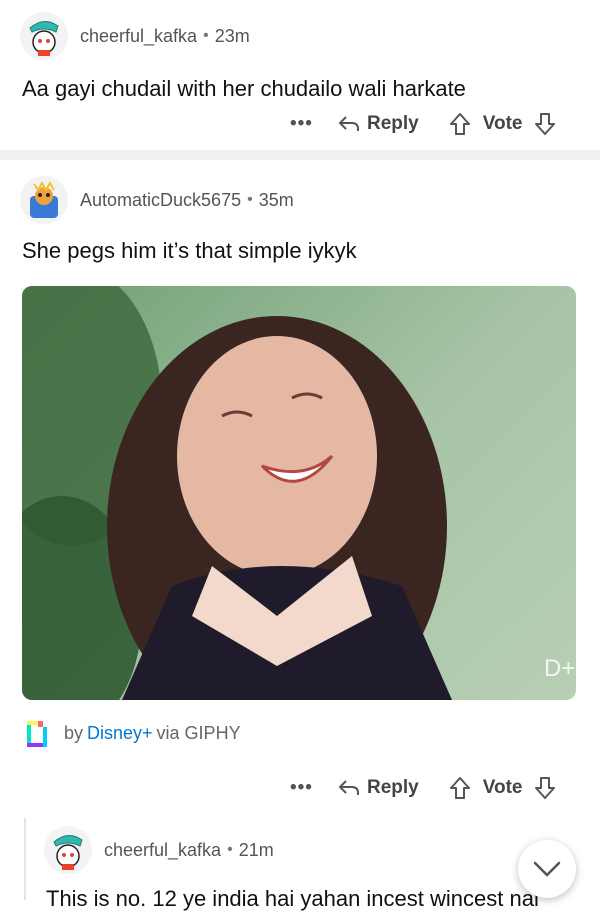 Image resolution: width=600 pixels, height=912 pixels. I want to click on comment-header: AutomaticDuck5675 • 35m, so click(157, 200).